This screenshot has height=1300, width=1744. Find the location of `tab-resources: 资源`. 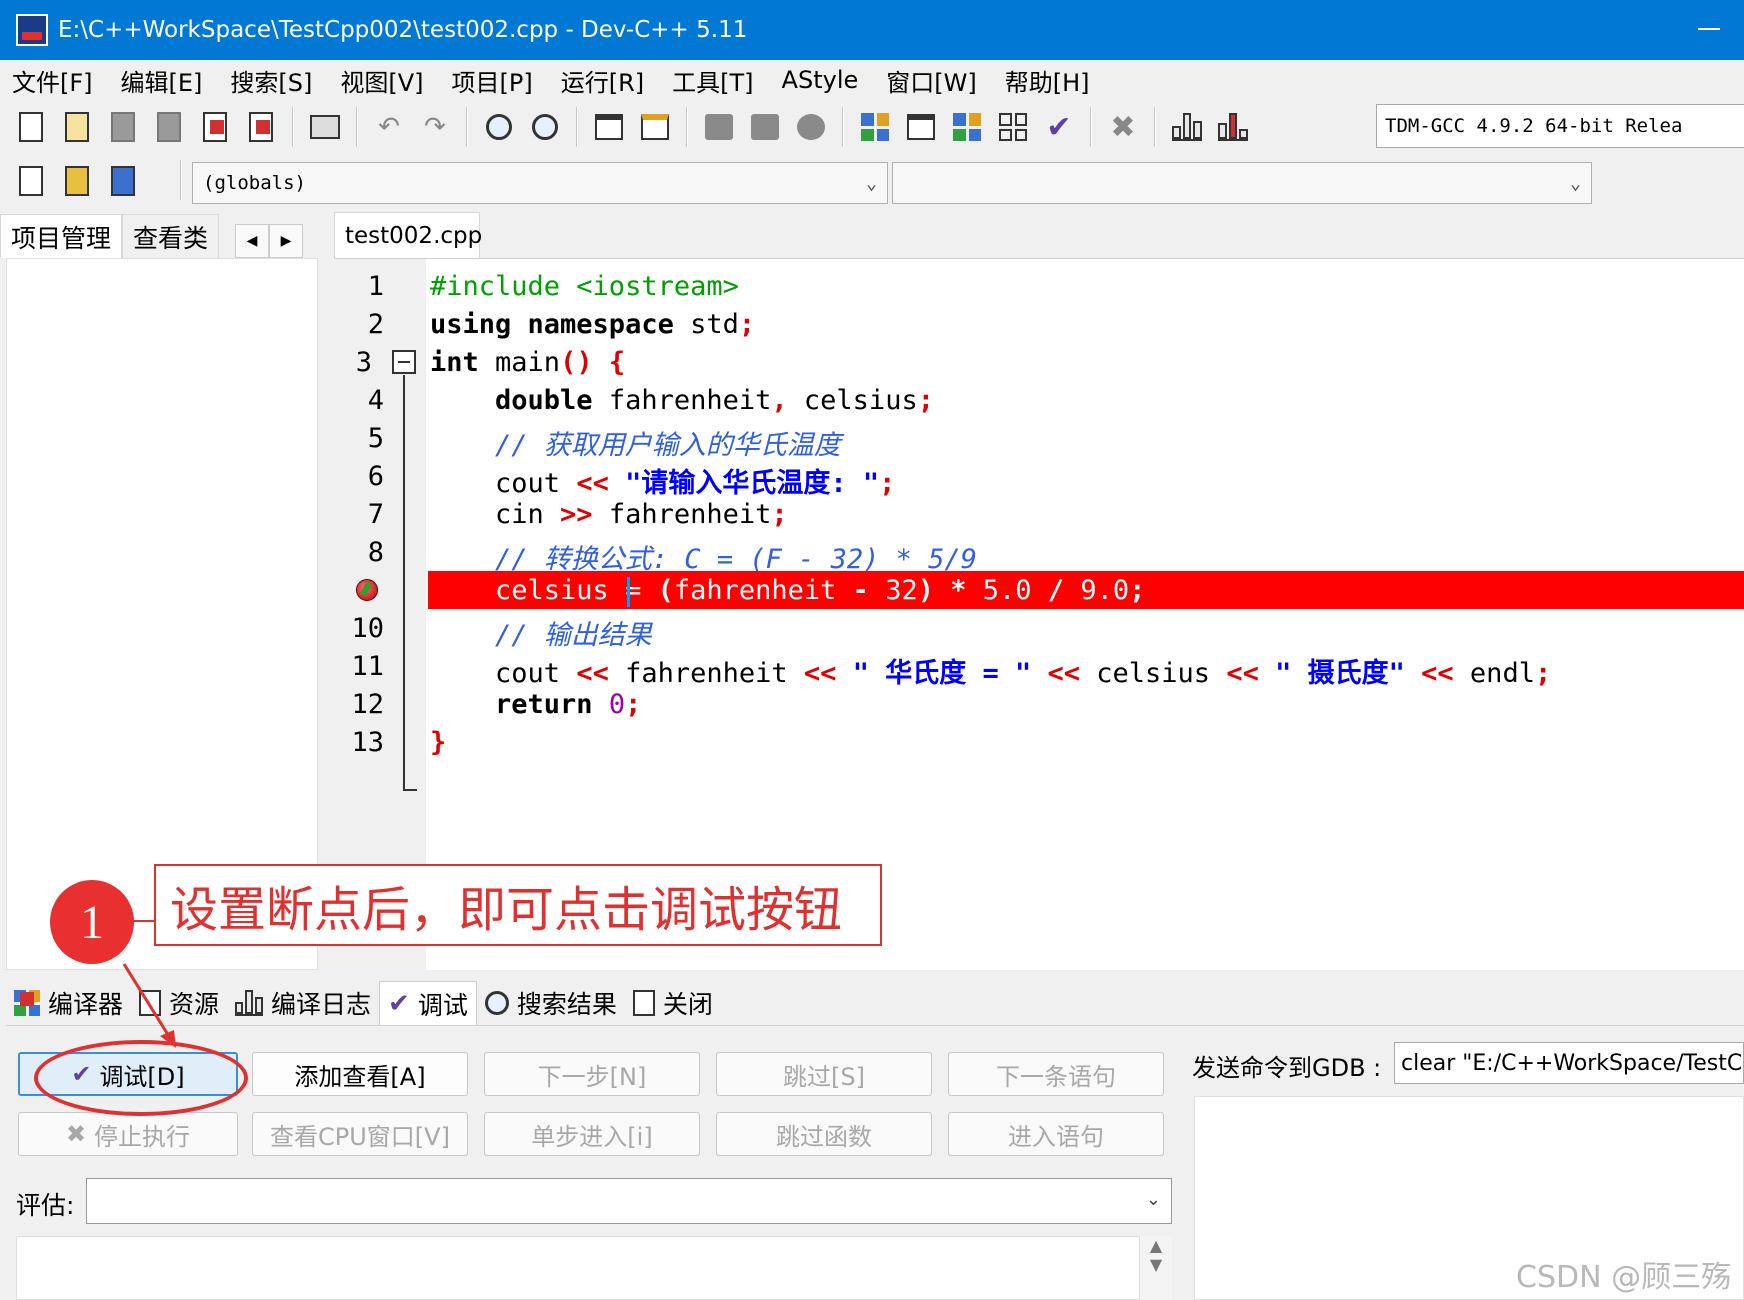

tab-resources: 资源 is located at coordinates (179, 1003).